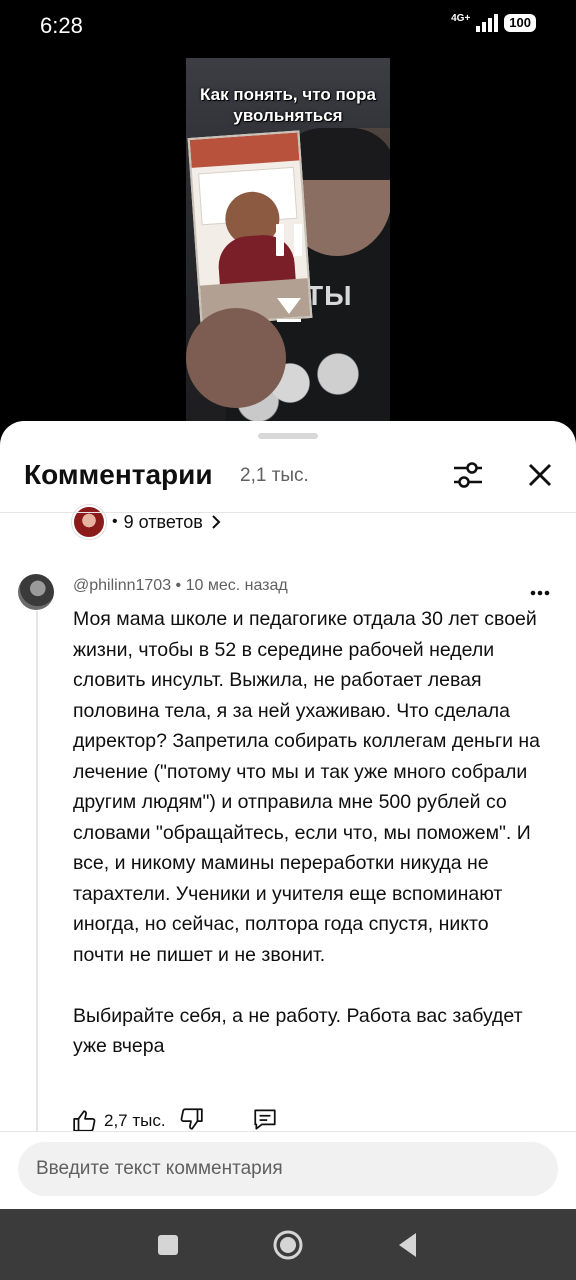 The width and height of the screenshot is (576, 1280). I want to click on comment-meta: @philinn1703 • 10 мес. назад, so click(180, 586).